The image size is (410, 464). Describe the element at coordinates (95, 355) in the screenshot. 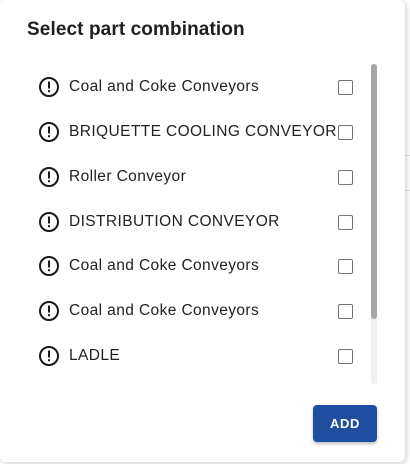

I see `list-item-label: LADLE` at that location.